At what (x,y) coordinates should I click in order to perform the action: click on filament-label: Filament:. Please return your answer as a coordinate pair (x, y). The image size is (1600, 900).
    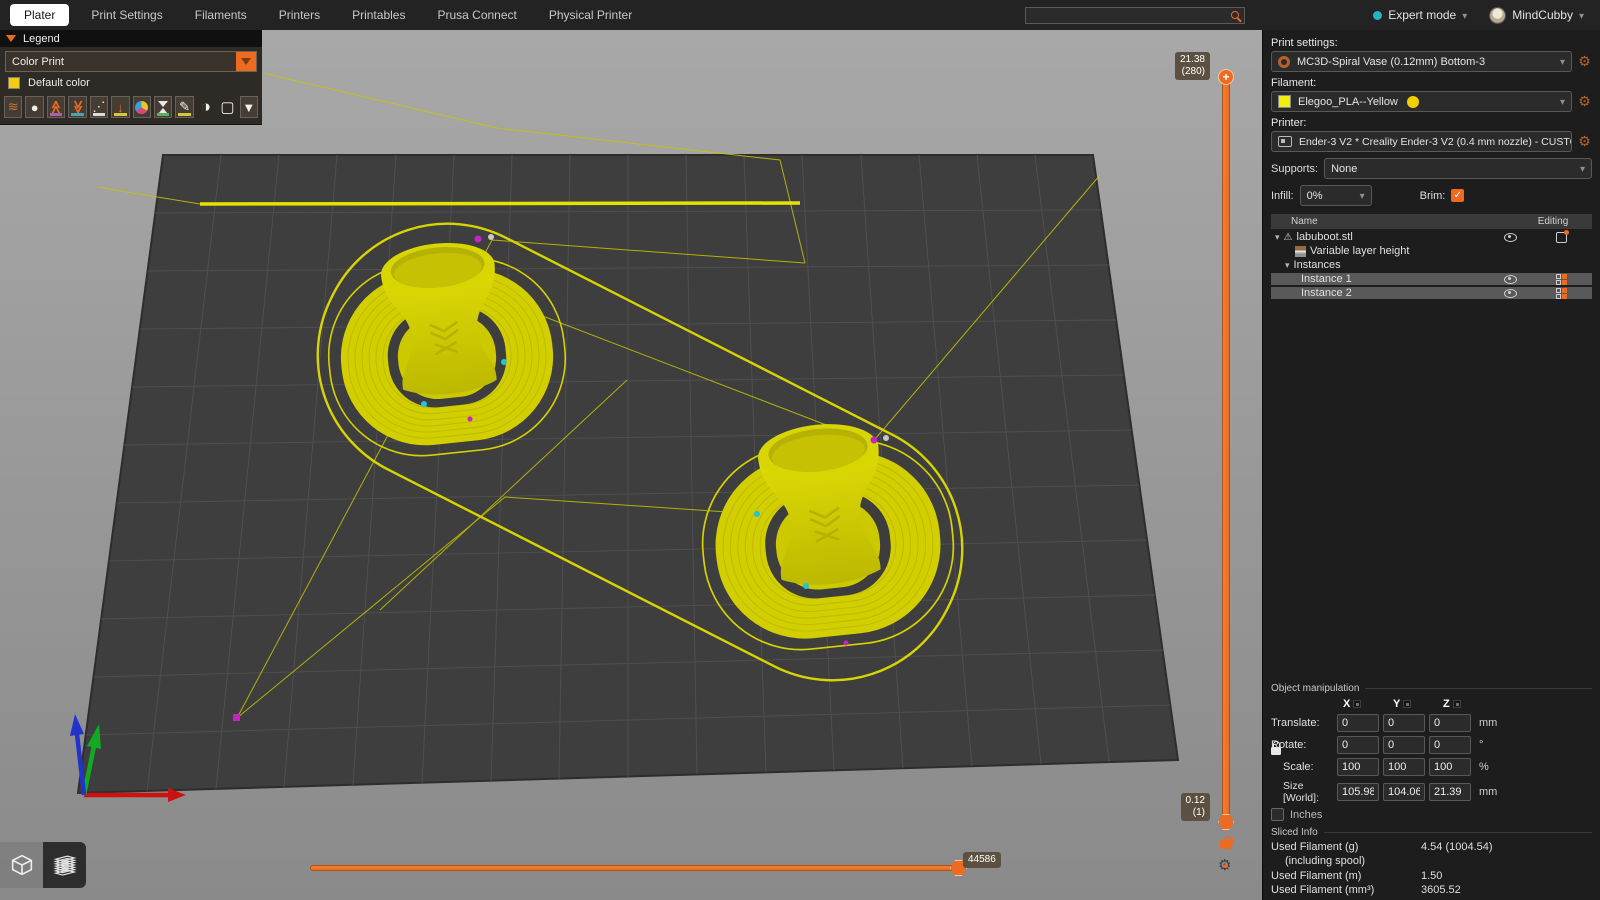
    Looking at the image, I should click on (1294, 83).